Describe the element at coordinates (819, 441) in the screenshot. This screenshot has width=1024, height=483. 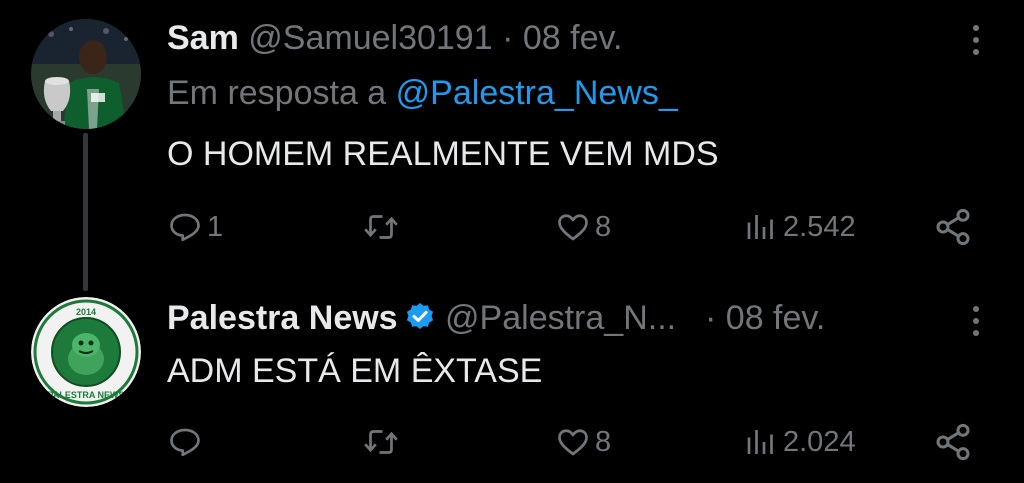
I see `view-count: 2.024` at that location.